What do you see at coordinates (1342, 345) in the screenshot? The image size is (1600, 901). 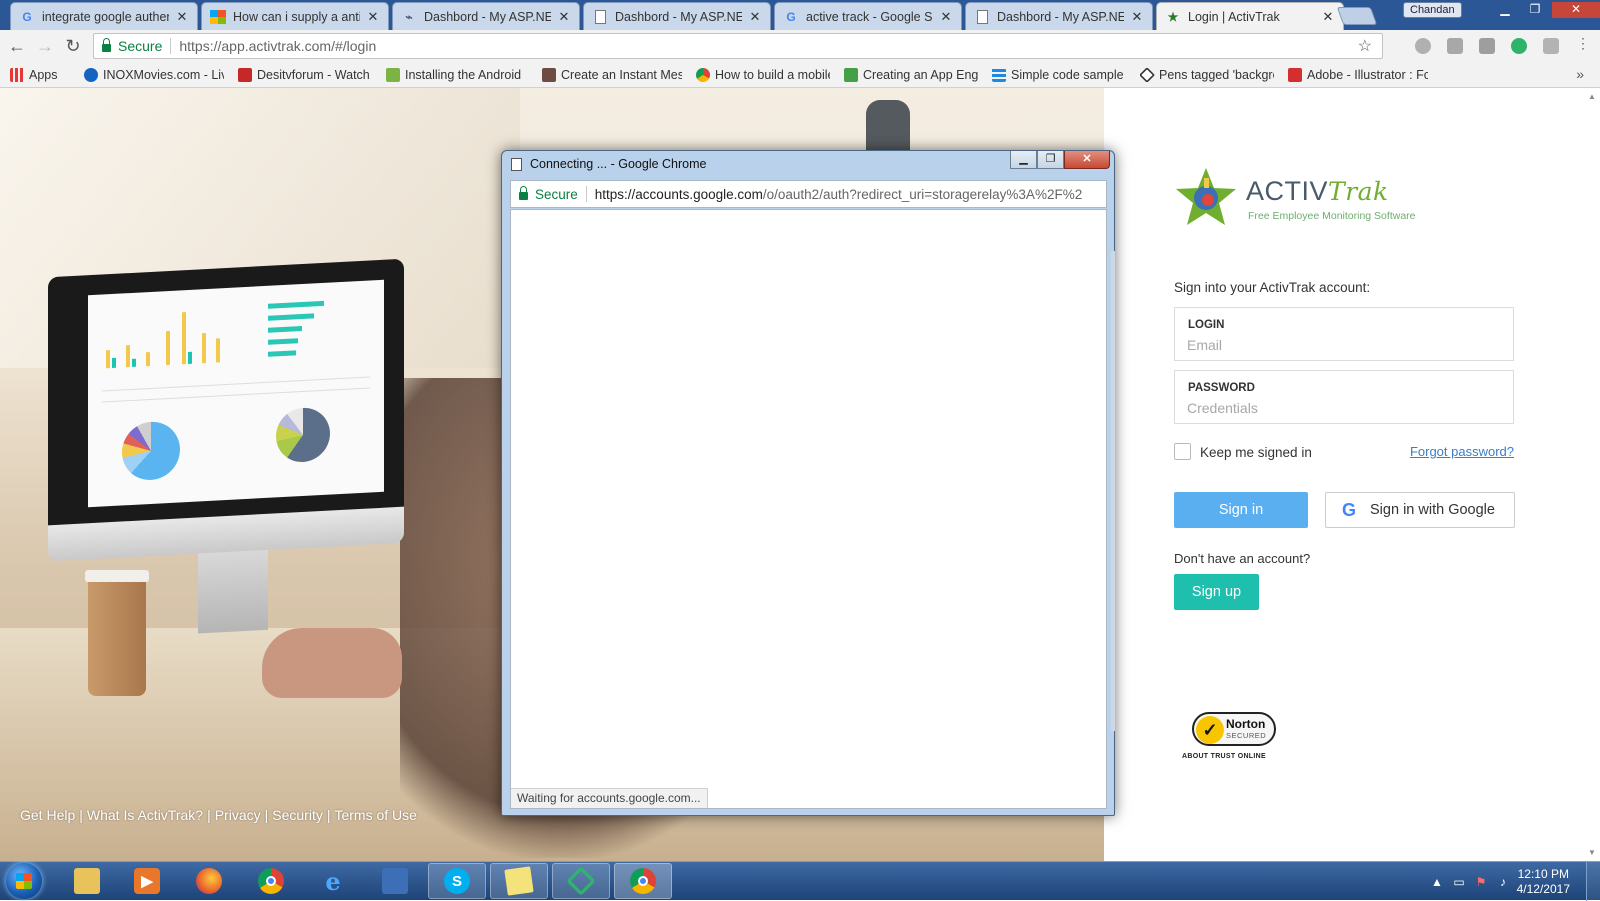 I see `email-input` at bounding box center [1342, 345].